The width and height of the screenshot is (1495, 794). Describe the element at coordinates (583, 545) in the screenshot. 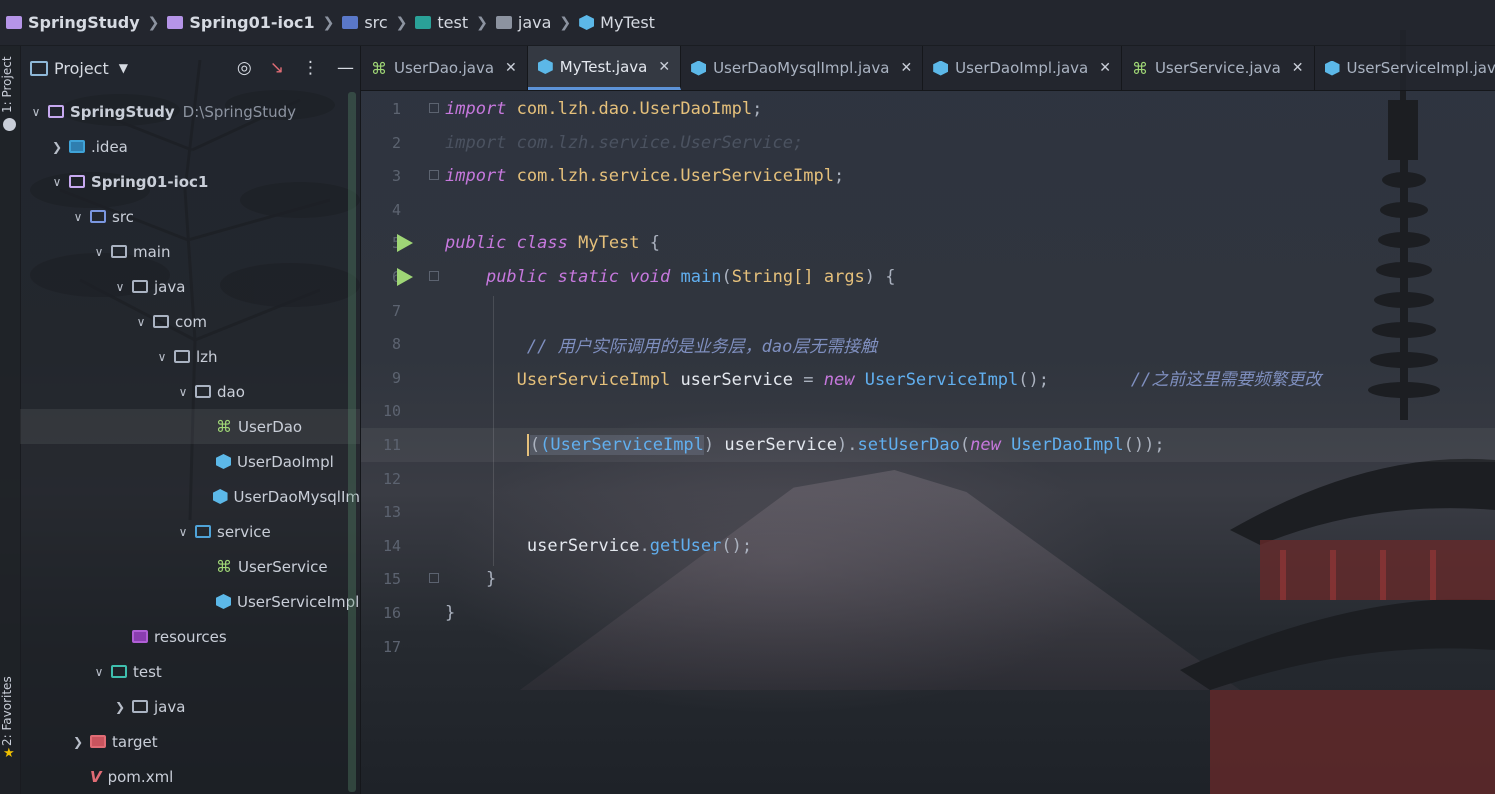

I see `code-token: userService` at that location.